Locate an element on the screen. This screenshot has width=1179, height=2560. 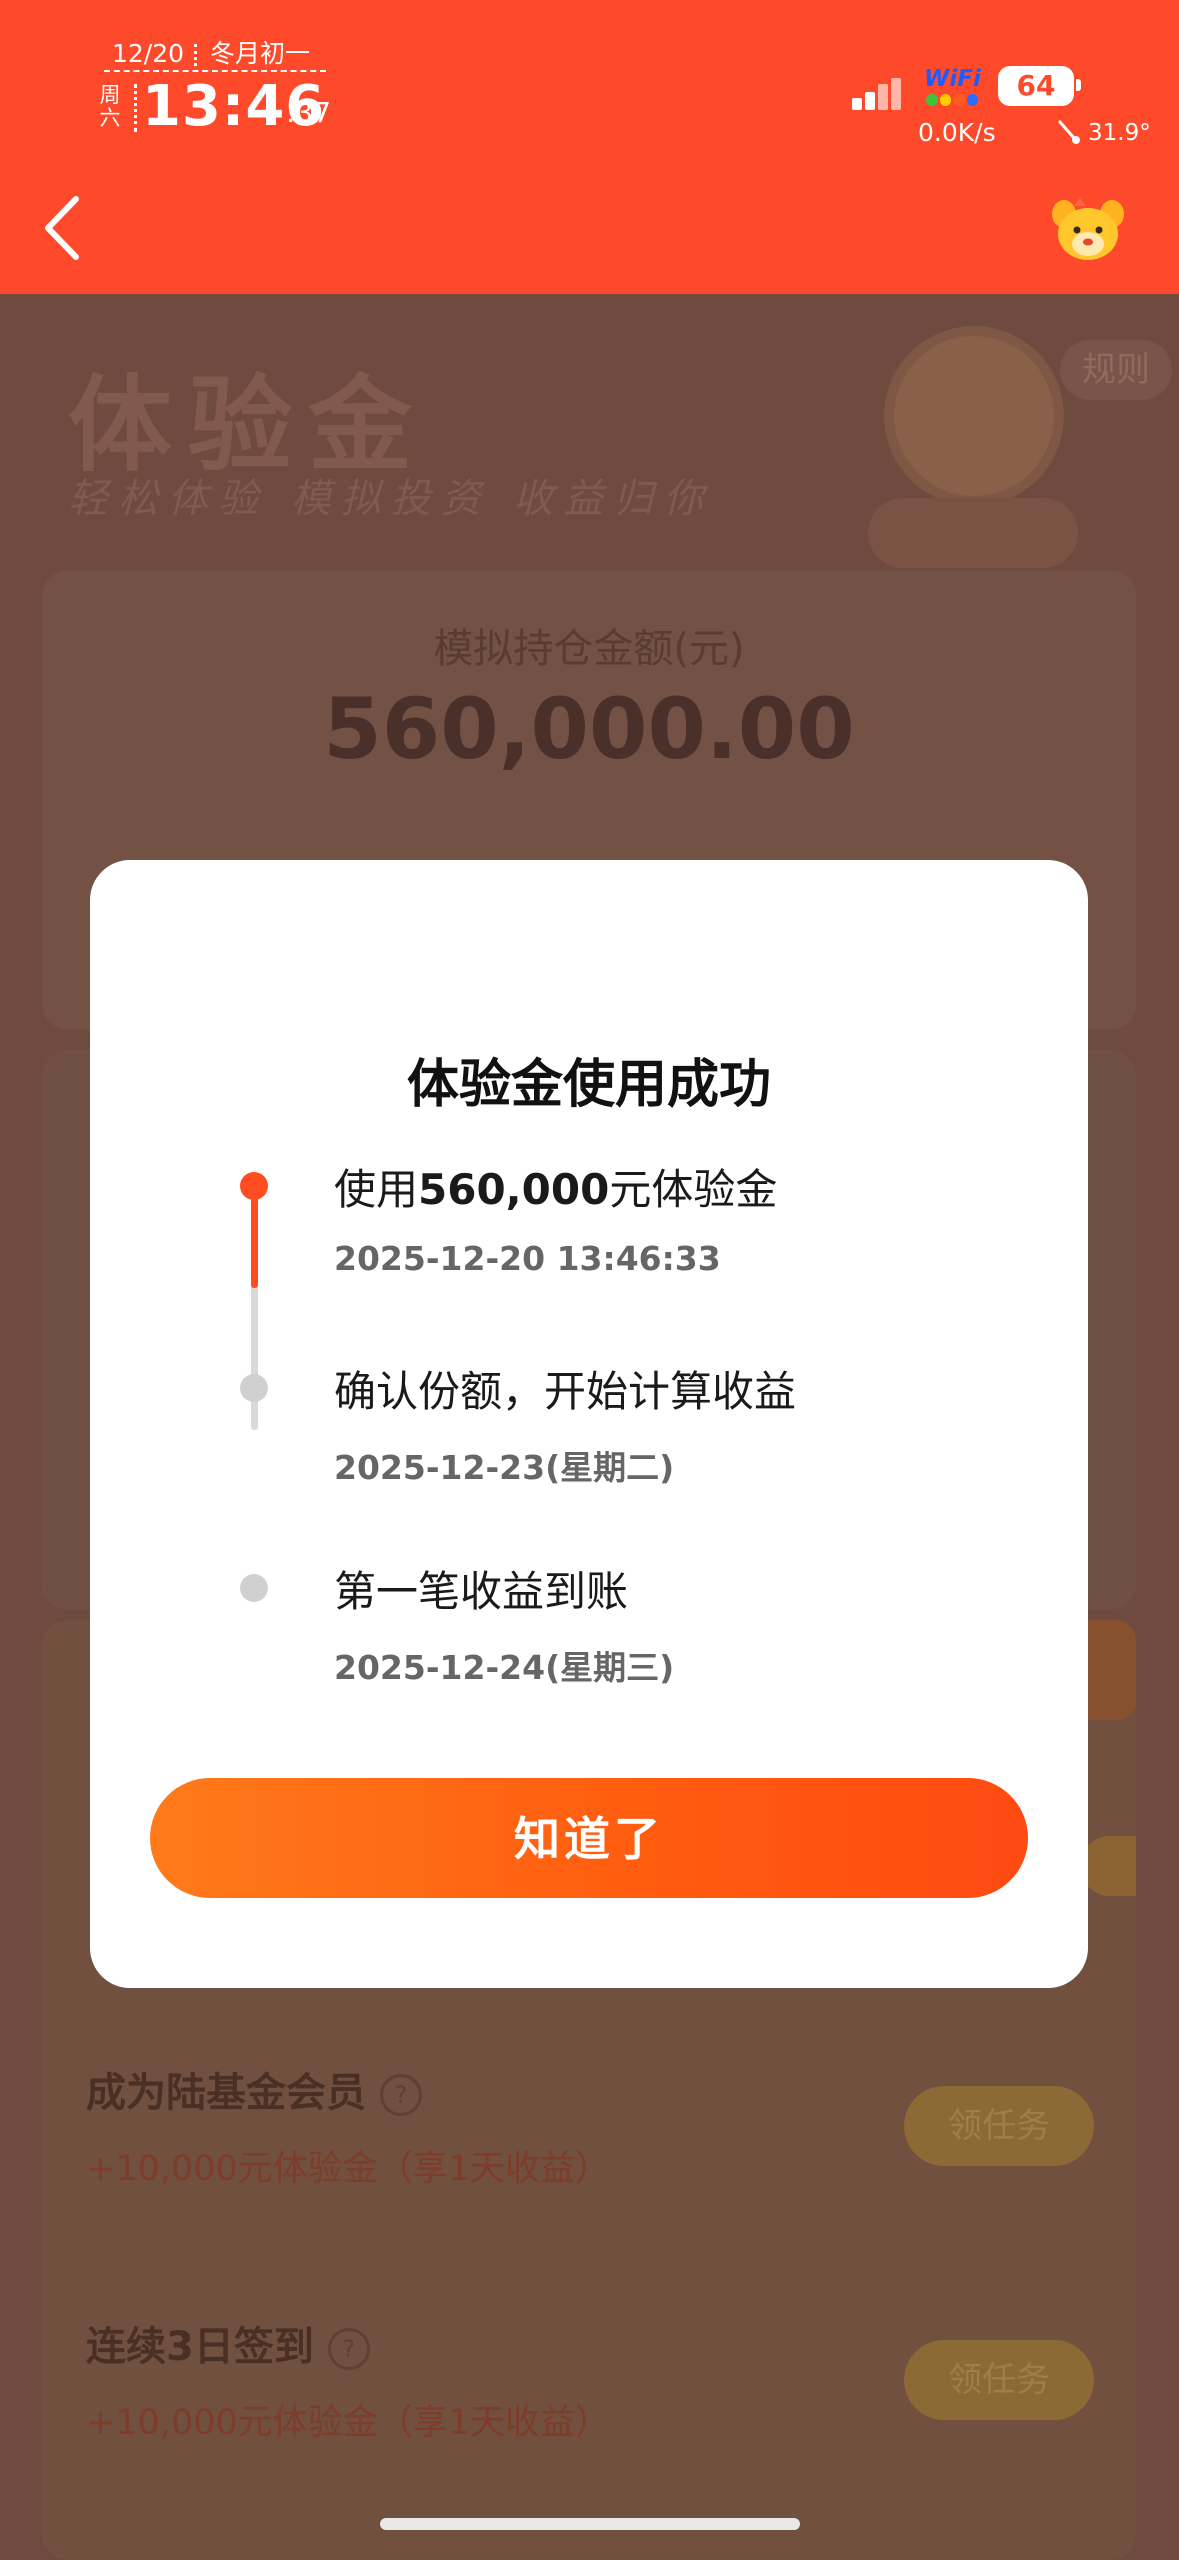
timeline-step: 使用560,000元体验金 2025-12-20 13:46:33 is located at coordinates (555, 1217).